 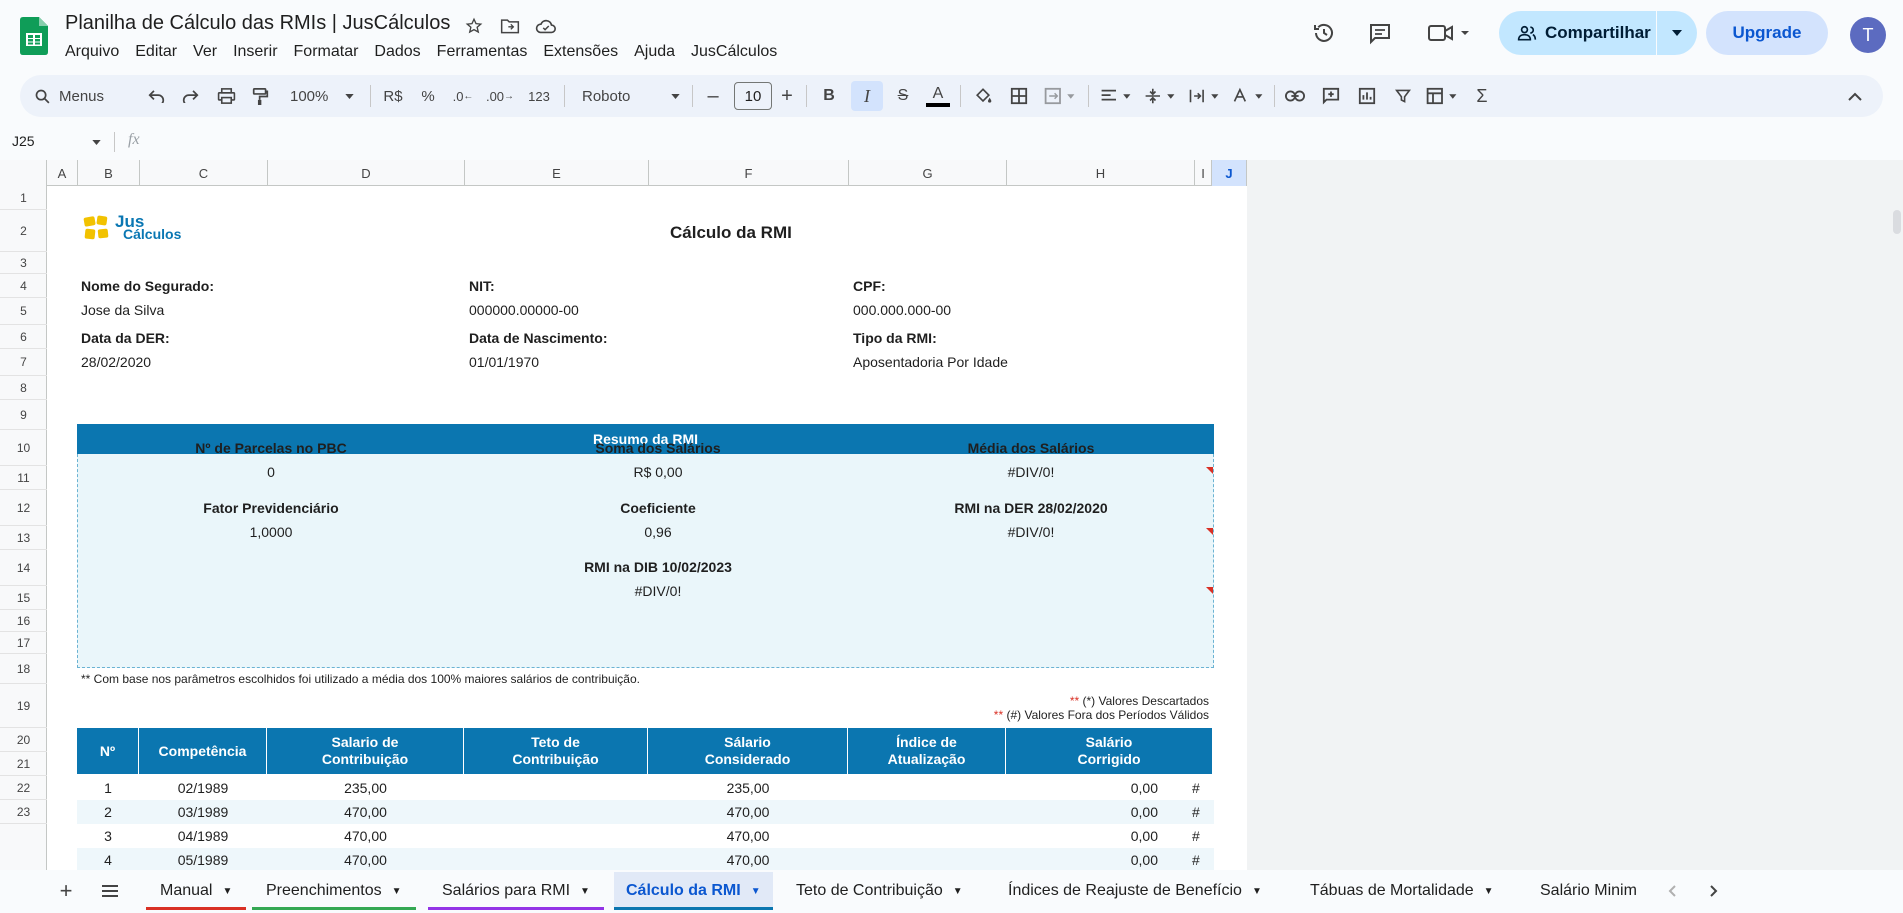 I want to click on undo-icon, so click(x=156, y=96).